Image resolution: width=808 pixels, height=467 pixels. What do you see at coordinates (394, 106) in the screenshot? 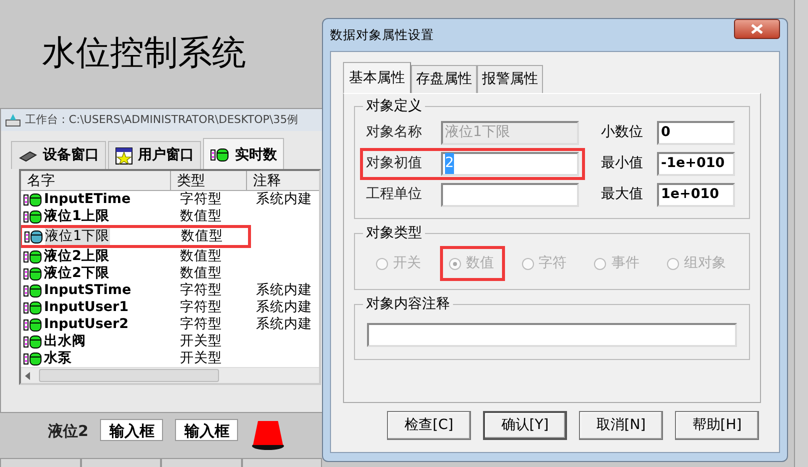
I see `group-title: 对象定义` at bounding box center [394, 106].